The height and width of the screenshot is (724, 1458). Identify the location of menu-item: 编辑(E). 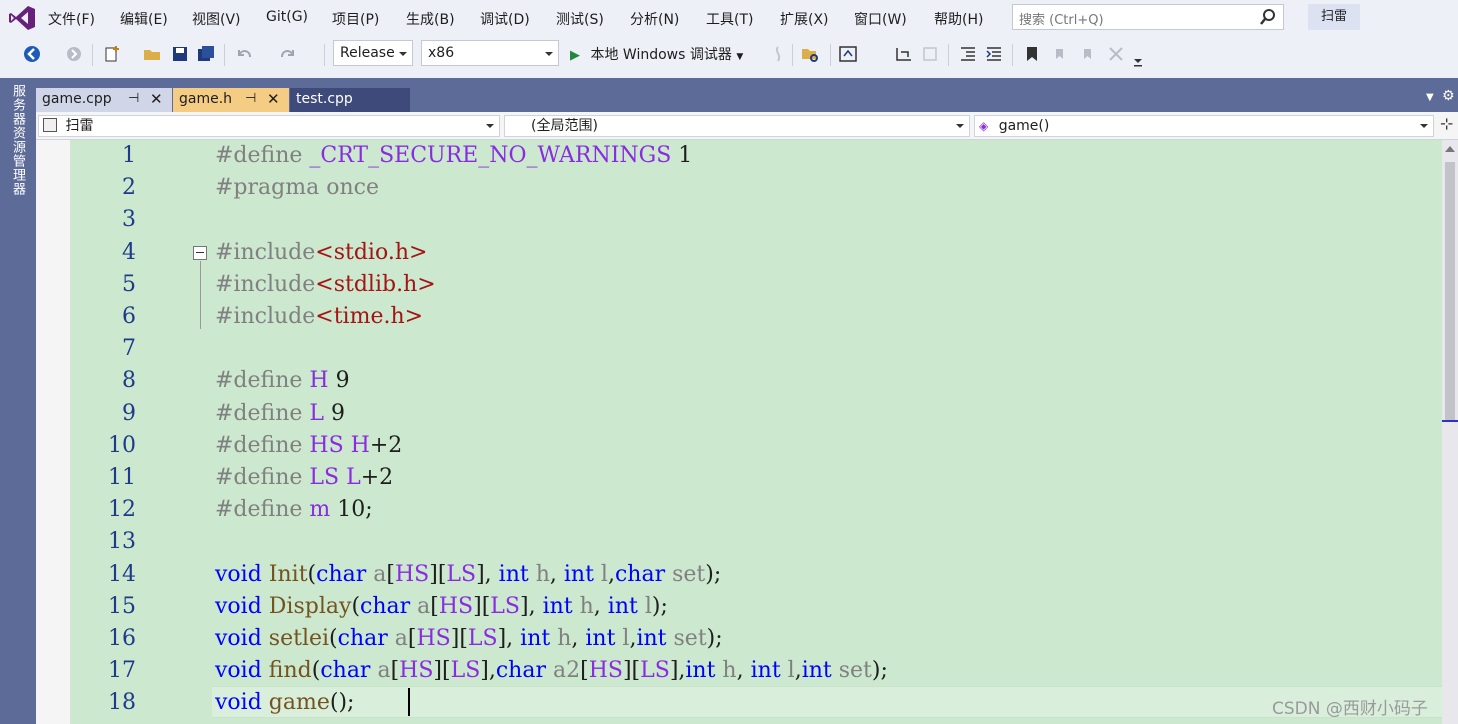
(144, 19).